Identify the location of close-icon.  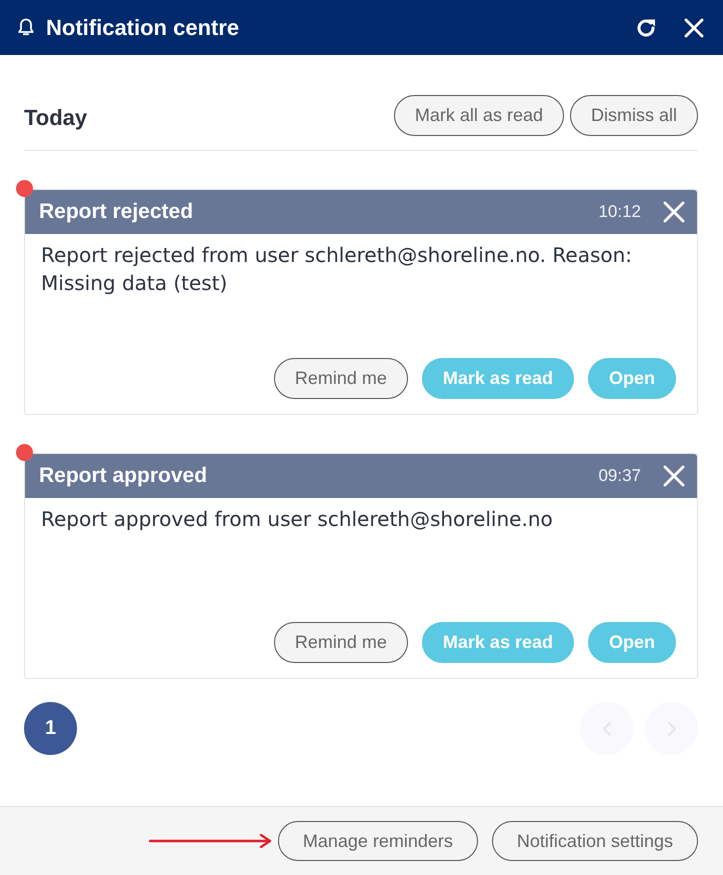
(694, 28).